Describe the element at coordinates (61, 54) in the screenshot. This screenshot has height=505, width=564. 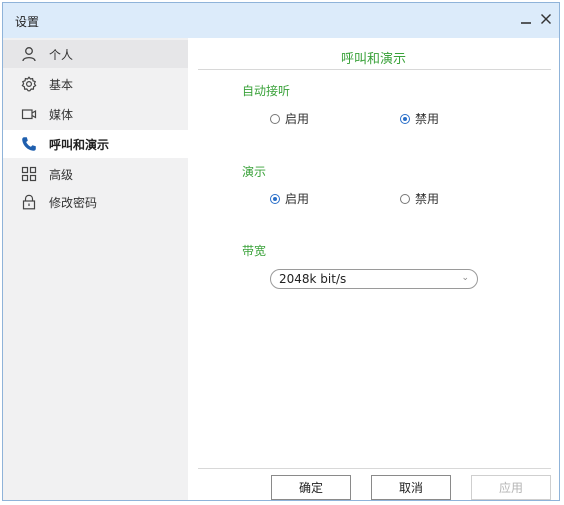
I see `sidebar-item-label: 个人` at that location.